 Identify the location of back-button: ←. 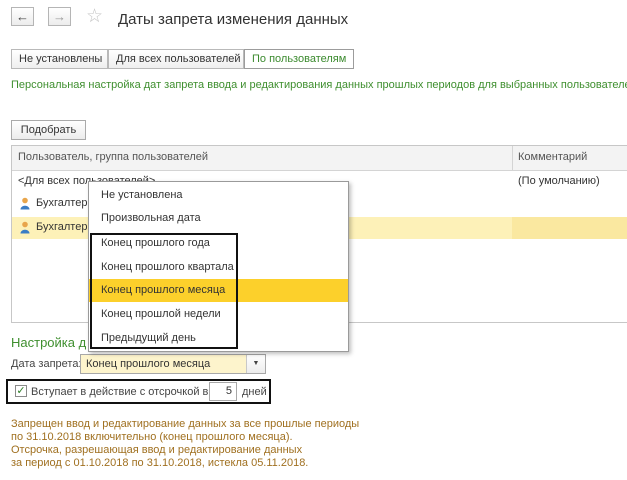
(22, 16).